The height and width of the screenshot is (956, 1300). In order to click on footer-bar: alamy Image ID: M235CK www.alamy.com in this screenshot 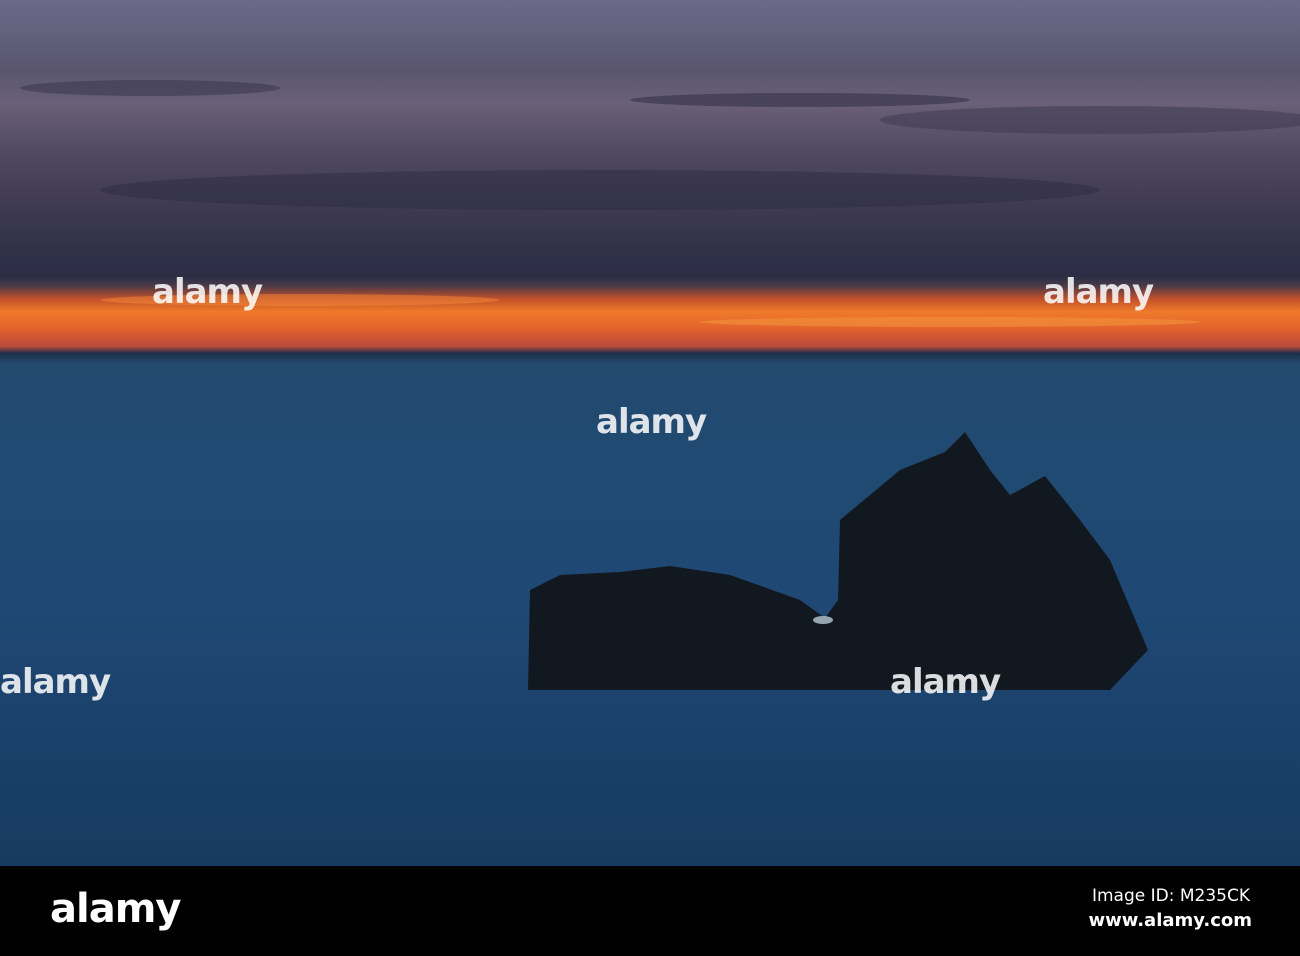, I will do `click(650, 911)`.